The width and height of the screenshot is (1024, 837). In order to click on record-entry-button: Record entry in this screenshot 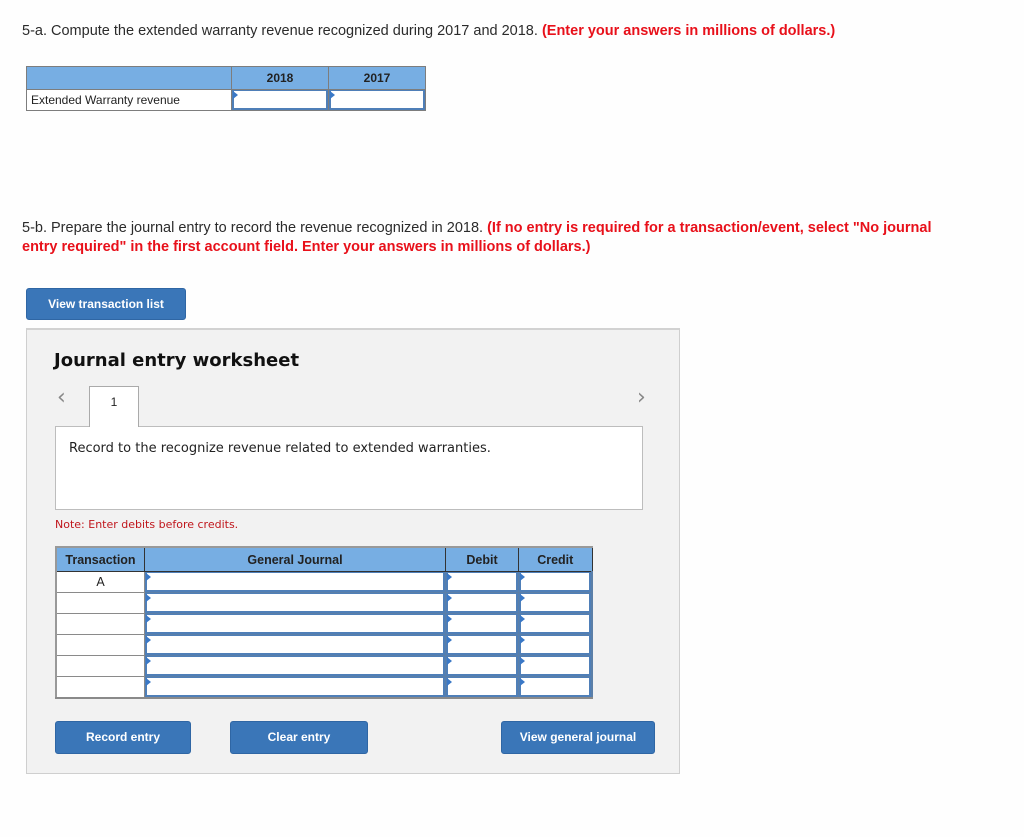, I will do `click(123, 737)`.